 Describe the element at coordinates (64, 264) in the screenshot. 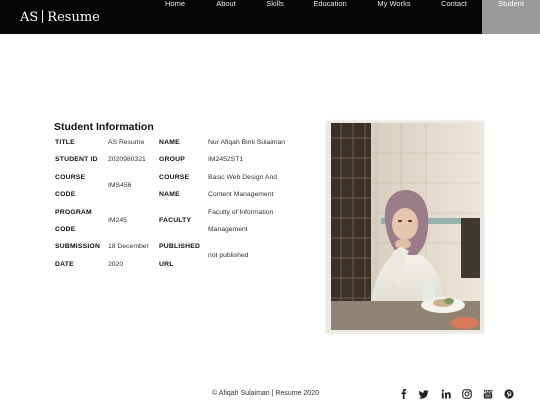

I see `submission-date-label-line2: DATE` at that location.